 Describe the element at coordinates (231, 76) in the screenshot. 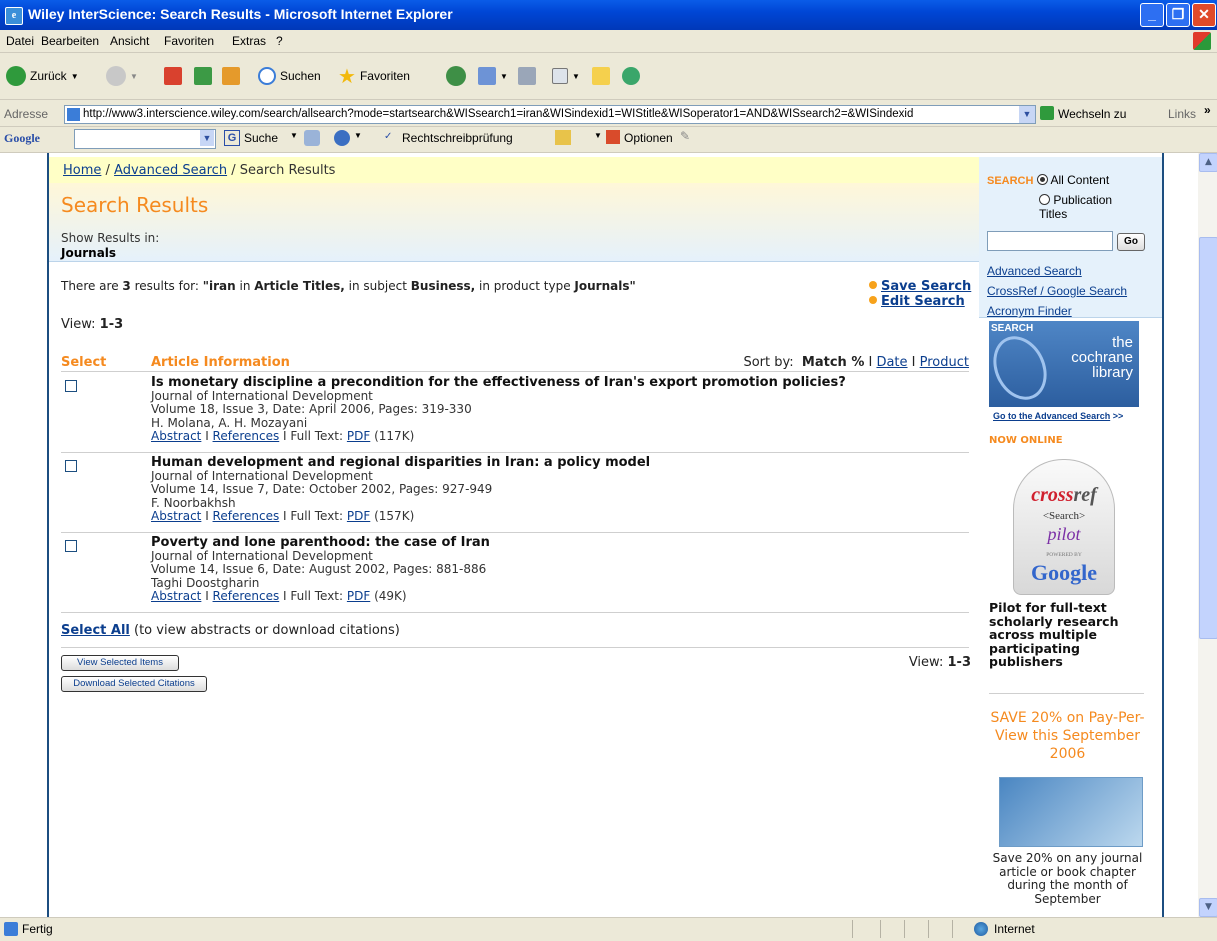

I see `home-button` at that location.